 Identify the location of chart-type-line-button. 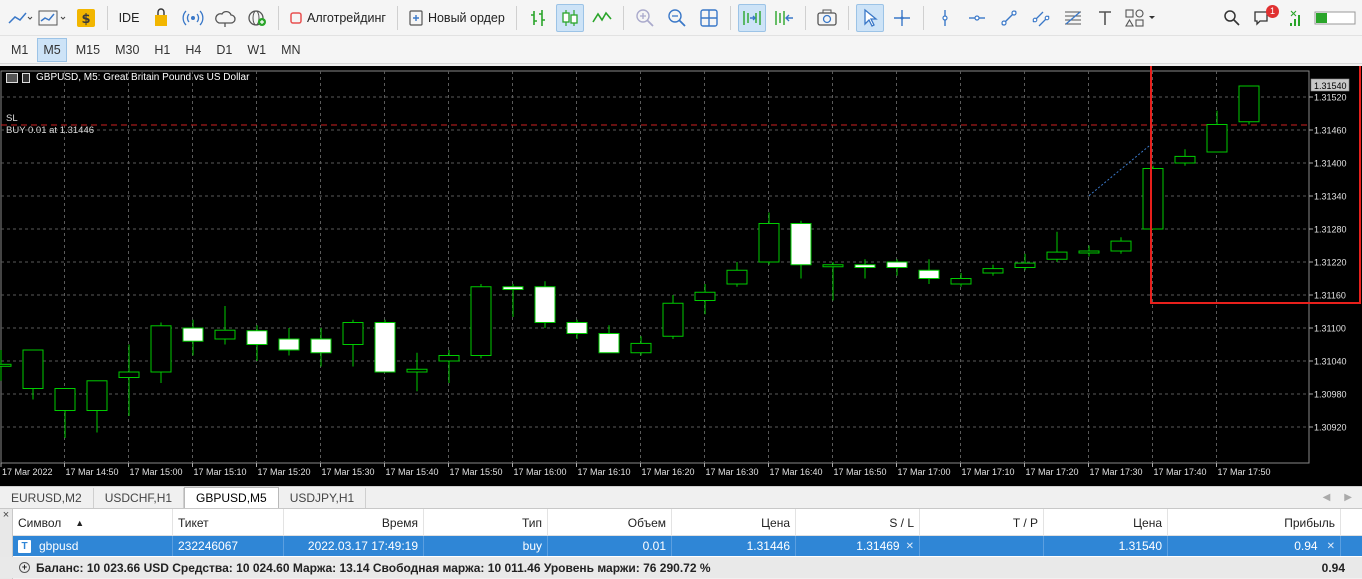
(20, 18).